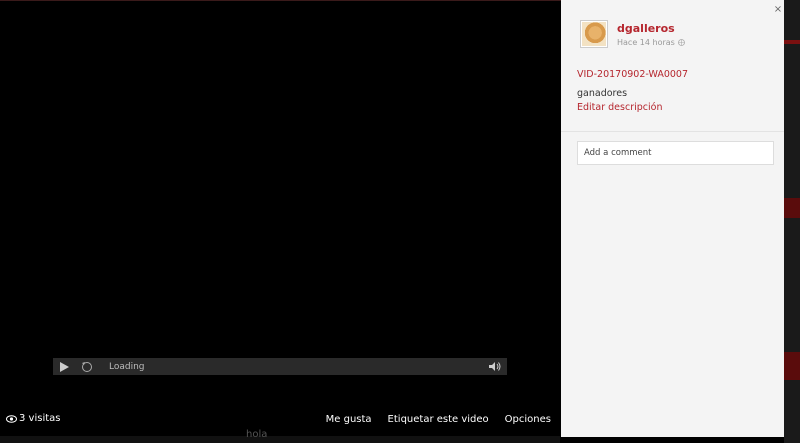 The width and height of the screenshot is (800, 443). I want to click on view-count: 3 visitas, so click(33, 418).